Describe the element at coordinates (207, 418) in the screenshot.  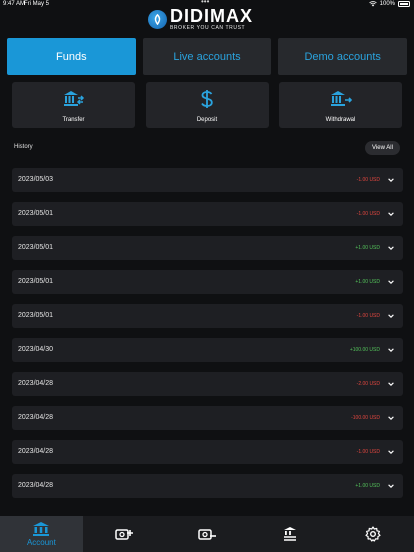
I see `history-row: 2023/04/28 -100.00 USD` at that location.